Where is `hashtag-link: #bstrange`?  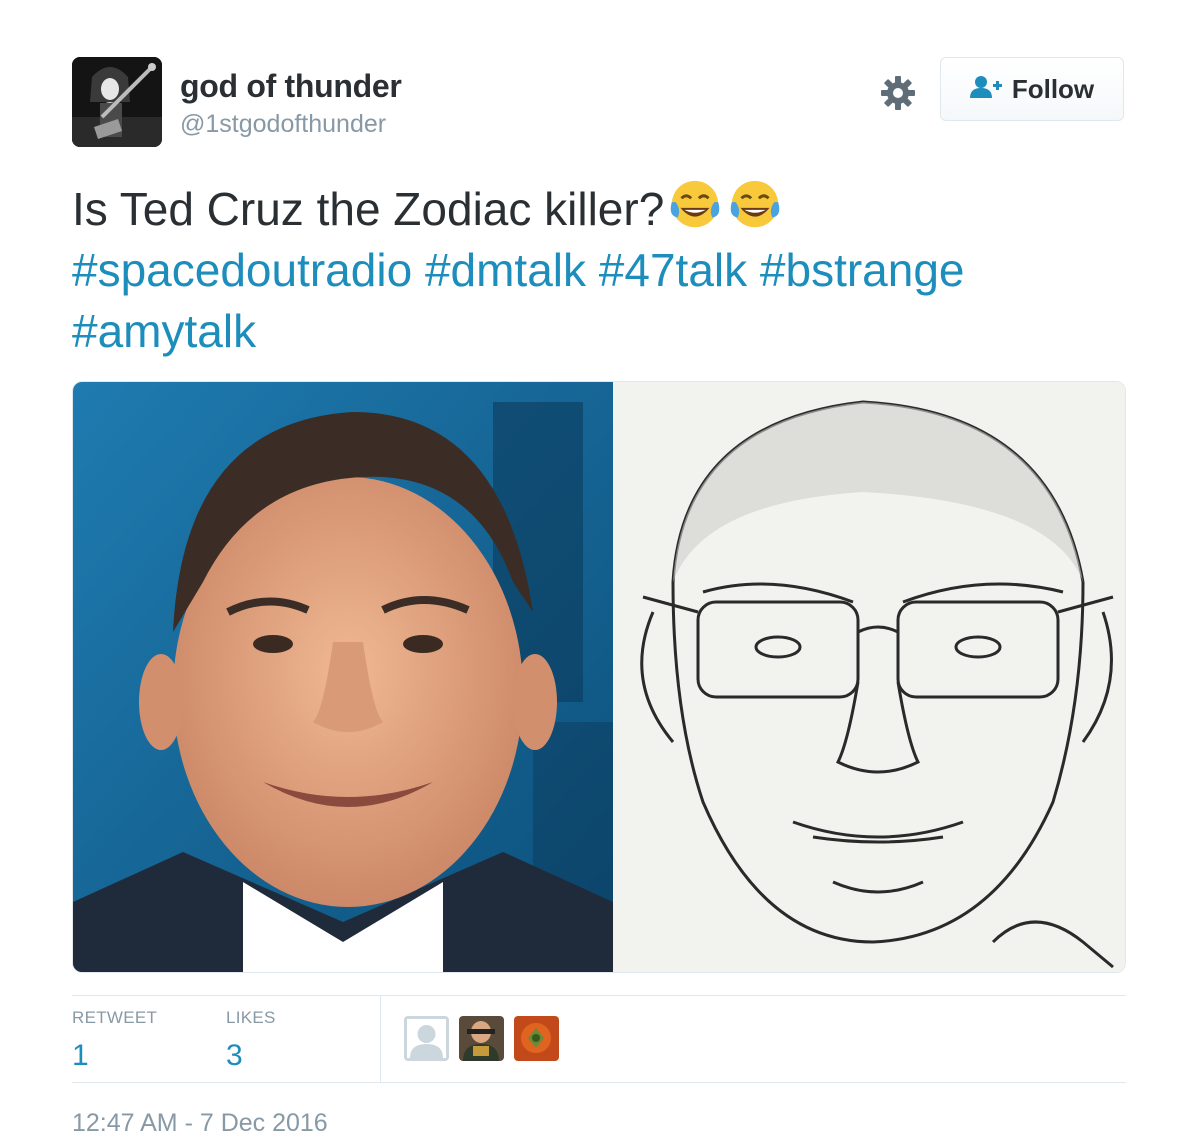 hashtag-link: #bstrange is located at coordinates (862, 270).